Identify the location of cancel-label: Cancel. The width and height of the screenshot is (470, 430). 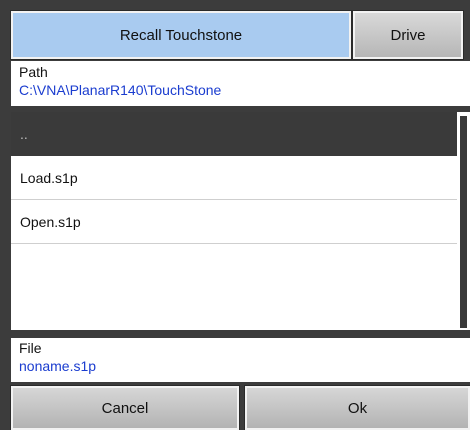
(125, 408).